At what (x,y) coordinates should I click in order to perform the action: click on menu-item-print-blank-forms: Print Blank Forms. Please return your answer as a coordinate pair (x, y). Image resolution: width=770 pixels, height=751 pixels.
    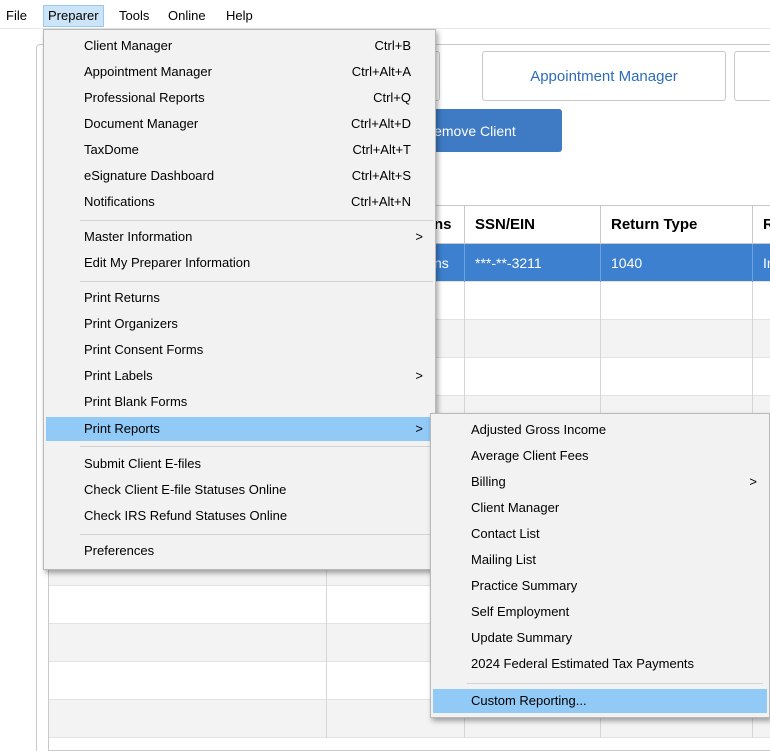
    Looking at the image, I should click on (239, 402).